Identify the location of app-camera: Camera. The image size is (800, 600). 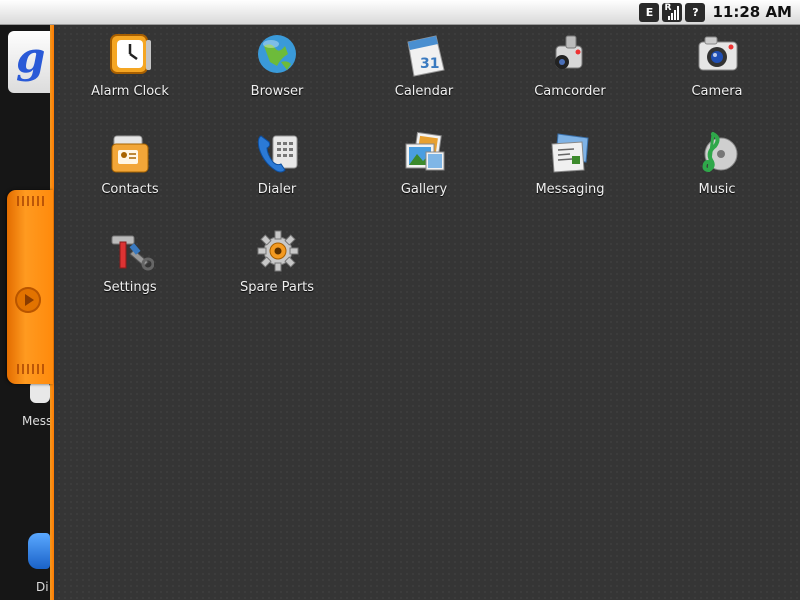
(717, 77).